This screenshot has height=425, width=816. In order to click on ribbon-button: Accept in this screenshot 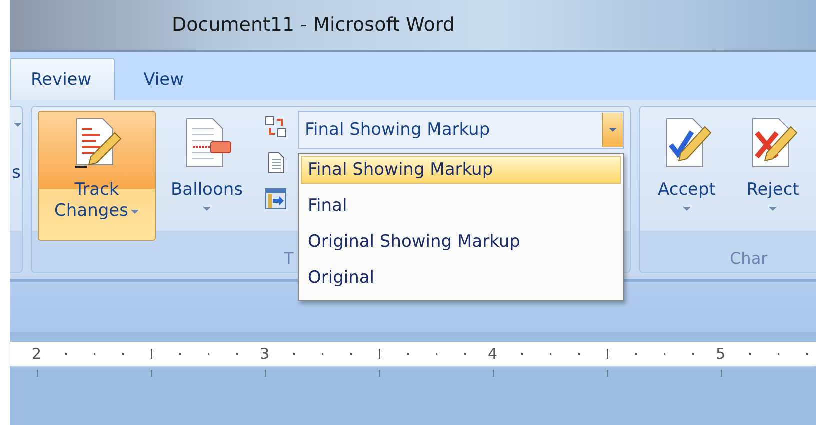, I will do `click(687, 176)`.